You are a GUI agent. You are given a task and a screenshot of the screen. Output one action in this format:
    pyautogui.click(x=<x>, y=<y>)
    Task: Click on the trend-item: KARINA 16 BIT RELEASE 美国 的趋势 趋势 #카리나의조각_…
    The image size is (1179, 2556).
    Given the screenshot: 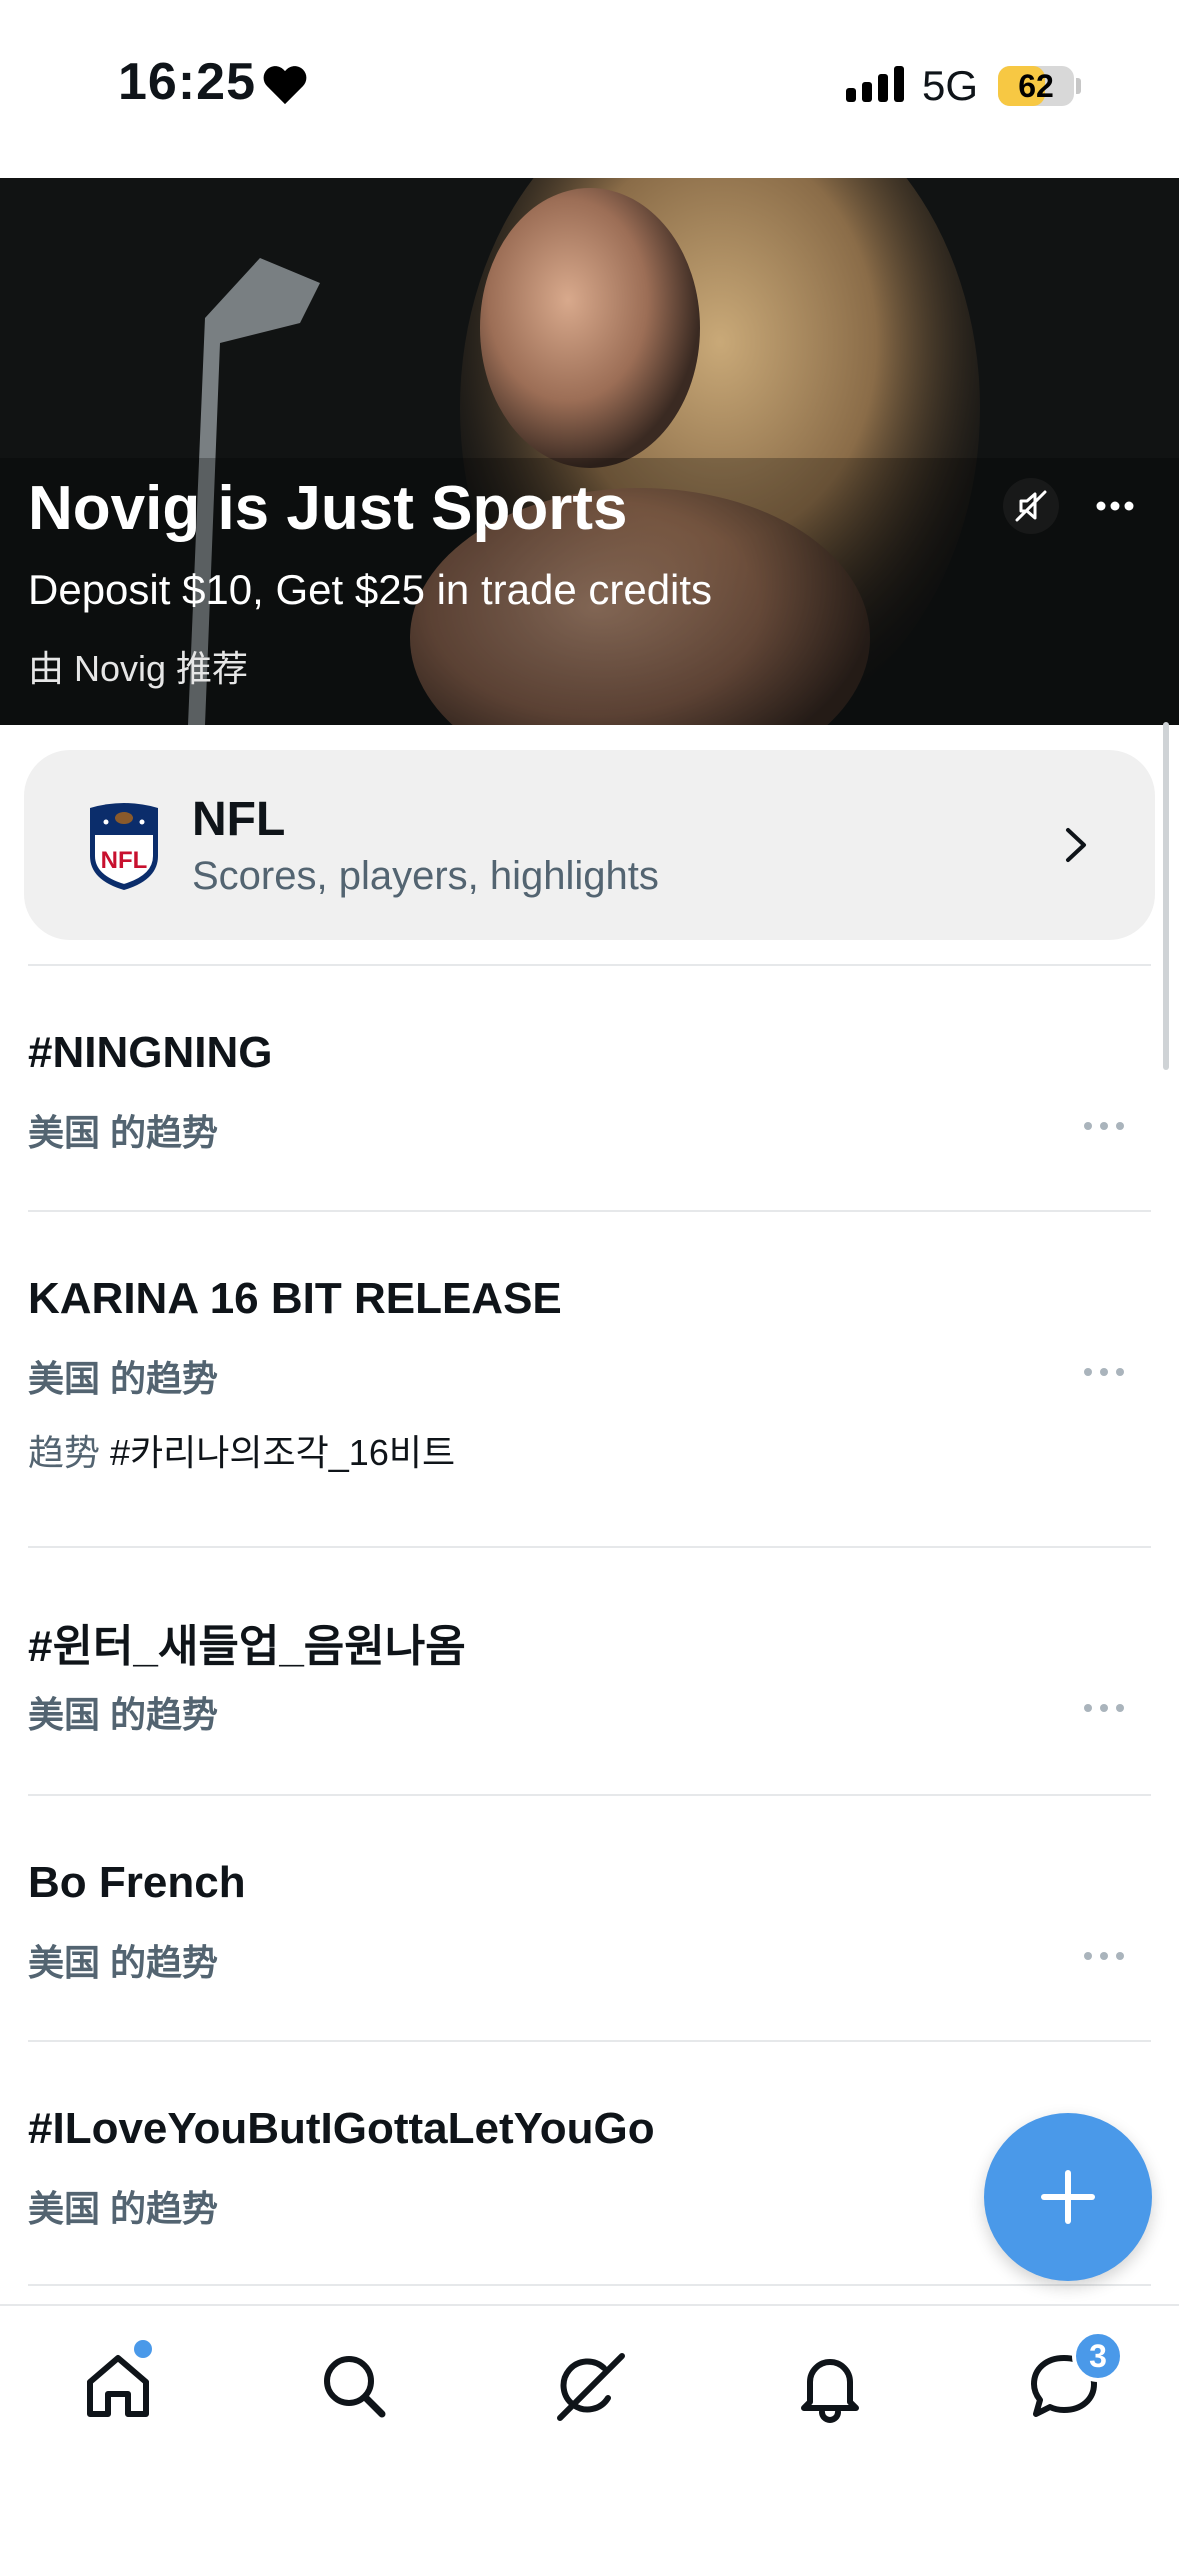 What is the action you would take?
    pyautogui.click(x=589, y=1379)
    